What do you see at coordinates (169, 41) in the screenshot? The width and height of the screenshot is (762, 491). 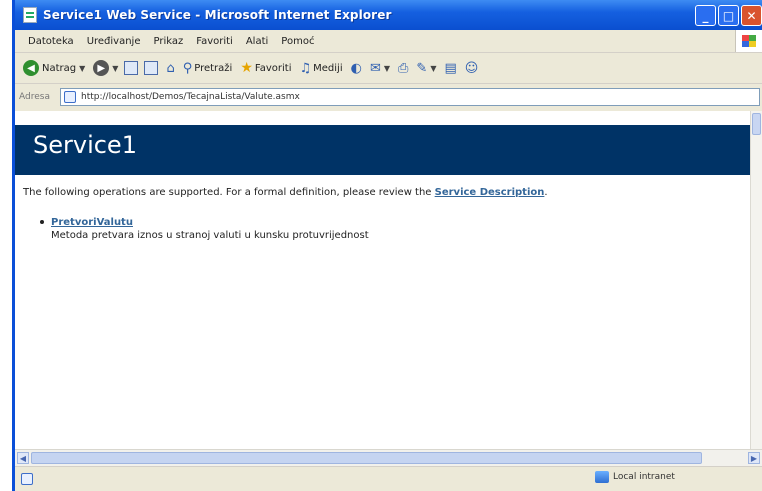 I see `menu-view: Prikaz` at bounding box center [169, 41].